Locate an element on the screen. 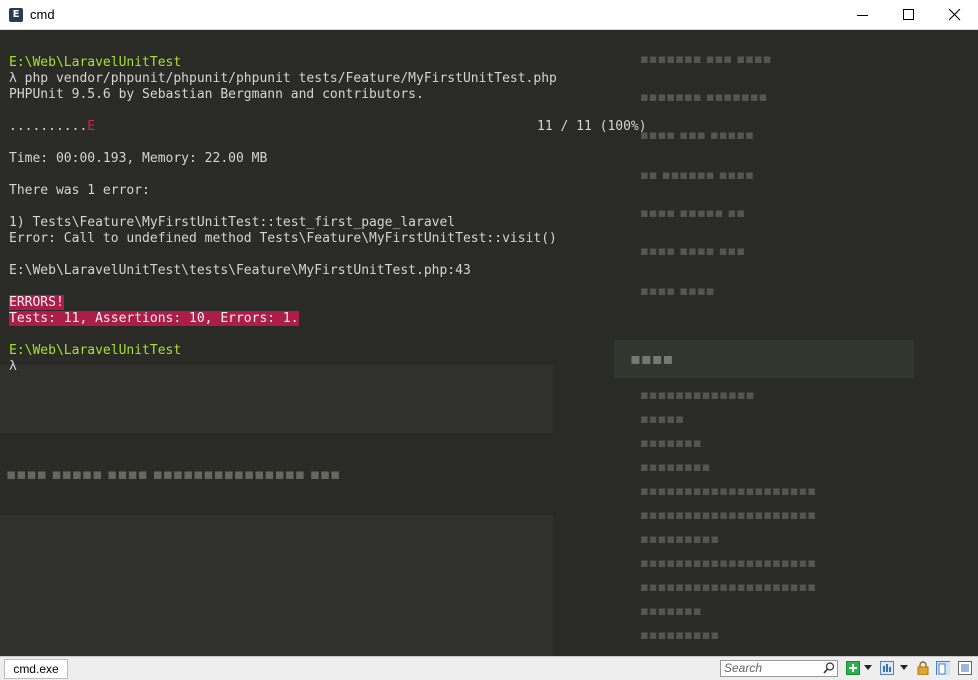 The image size is (978, 680). tests-summary: Tests: 11, Assertions: 10, Errors: 1. is located at coordinates (154, 318).